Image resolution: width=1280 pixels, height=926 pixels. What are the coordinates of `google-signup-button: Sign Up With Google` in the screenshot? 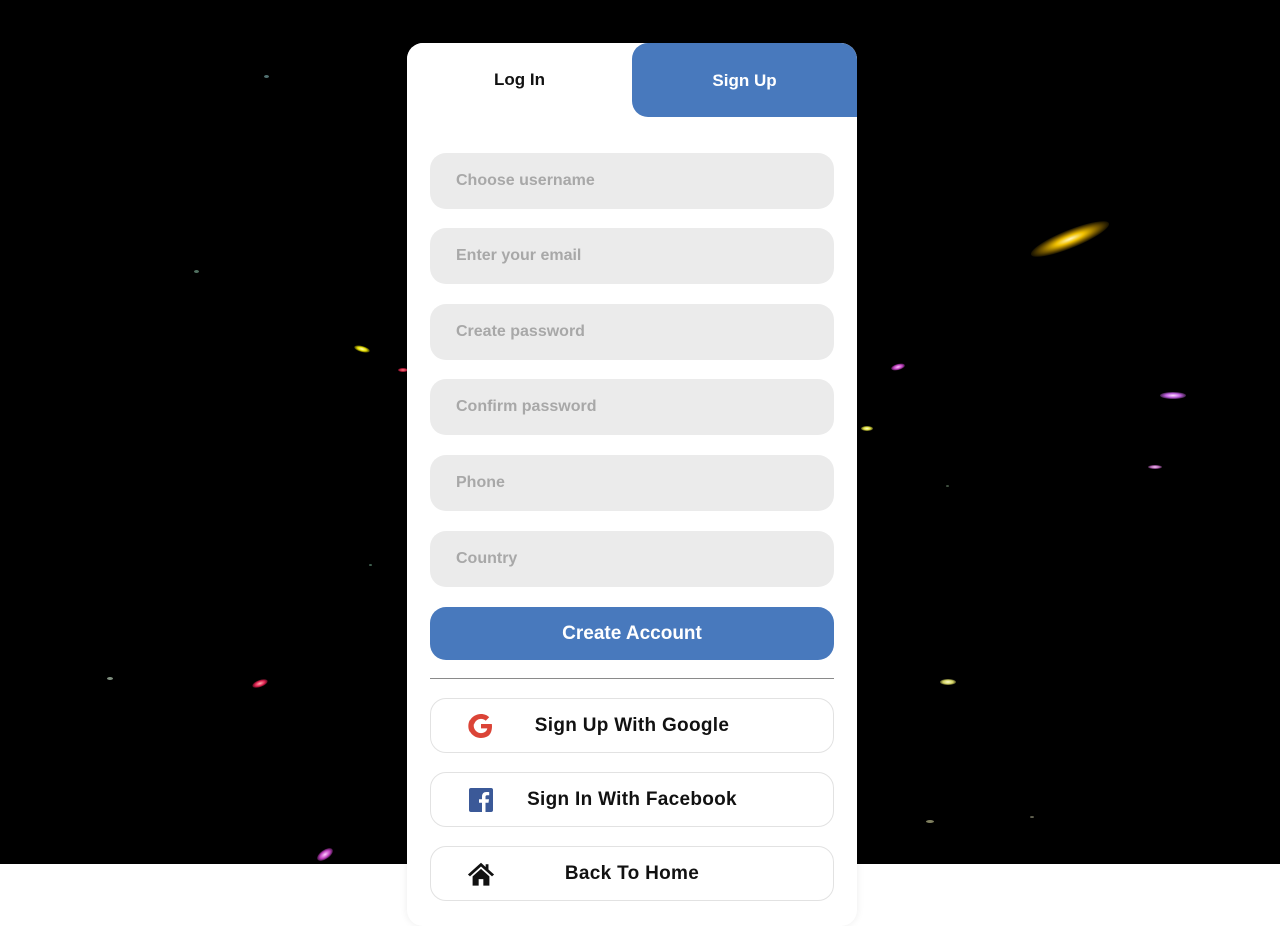 It's located at (632, 725).